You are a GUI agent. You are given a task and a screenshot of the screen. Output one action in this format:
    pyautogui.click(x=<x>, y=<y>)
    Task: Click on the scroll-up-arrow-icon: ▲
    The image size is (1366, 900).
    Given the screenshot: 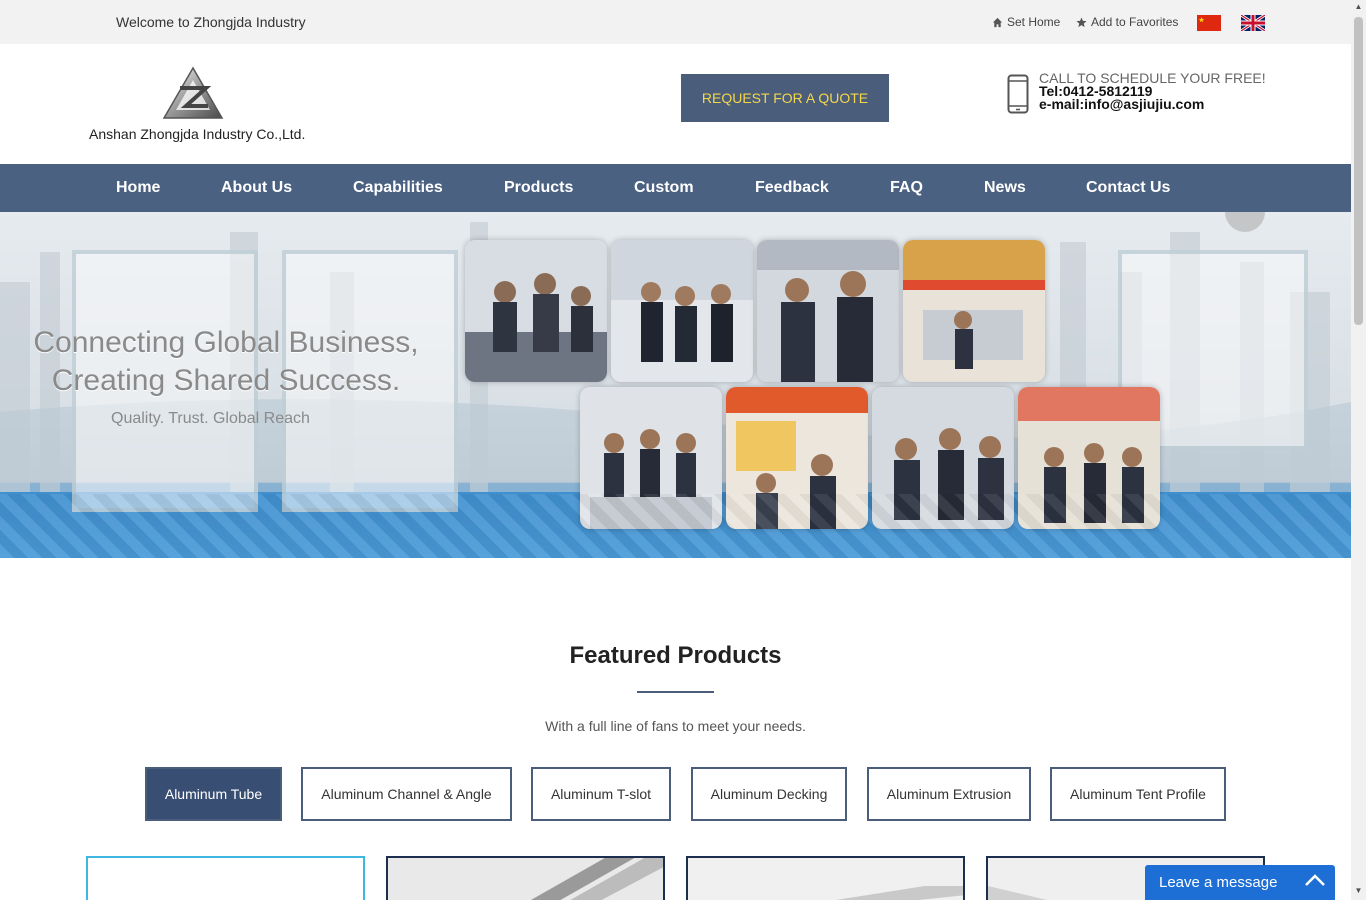 What is the action you would take?
    pyautogui.click(x=1358, y=7)
    